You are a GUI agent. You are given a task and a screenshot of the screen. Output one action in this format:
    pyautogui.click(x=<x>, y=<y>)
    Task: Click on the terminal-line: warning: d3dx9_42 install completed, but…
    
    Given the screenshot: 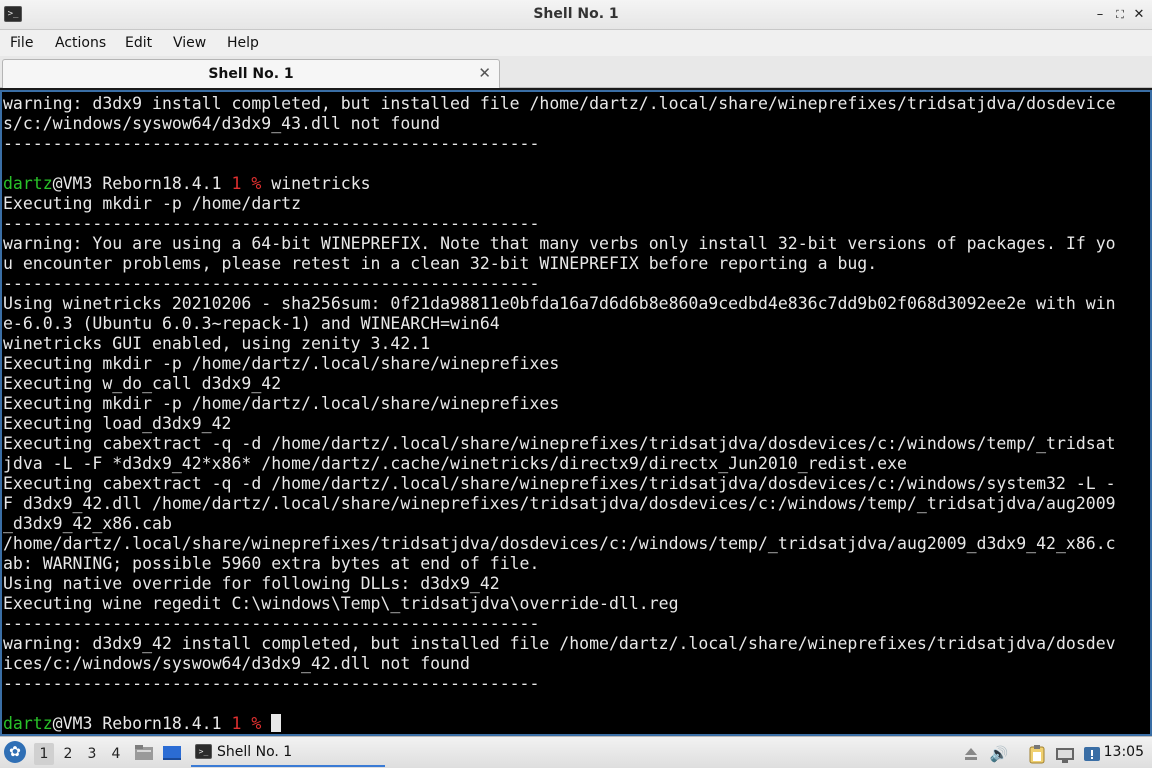 What is the action you would take?
    pyautogui.click(x=559, y=643)
    